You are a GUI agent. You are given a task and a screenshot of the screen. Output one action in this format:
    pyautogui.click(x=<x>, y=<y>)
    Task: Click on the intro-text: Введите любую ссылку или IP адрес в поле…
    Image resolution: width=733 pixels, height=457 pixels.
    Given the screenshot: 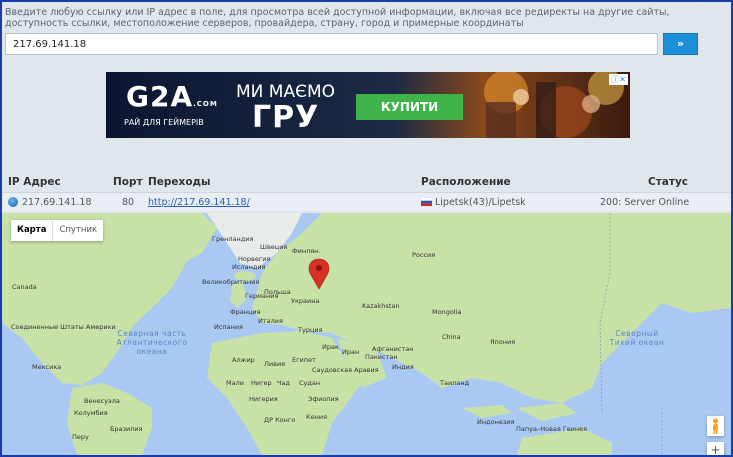 What is the action you would take?
    pyautogui.click(x=337, y=18)
    